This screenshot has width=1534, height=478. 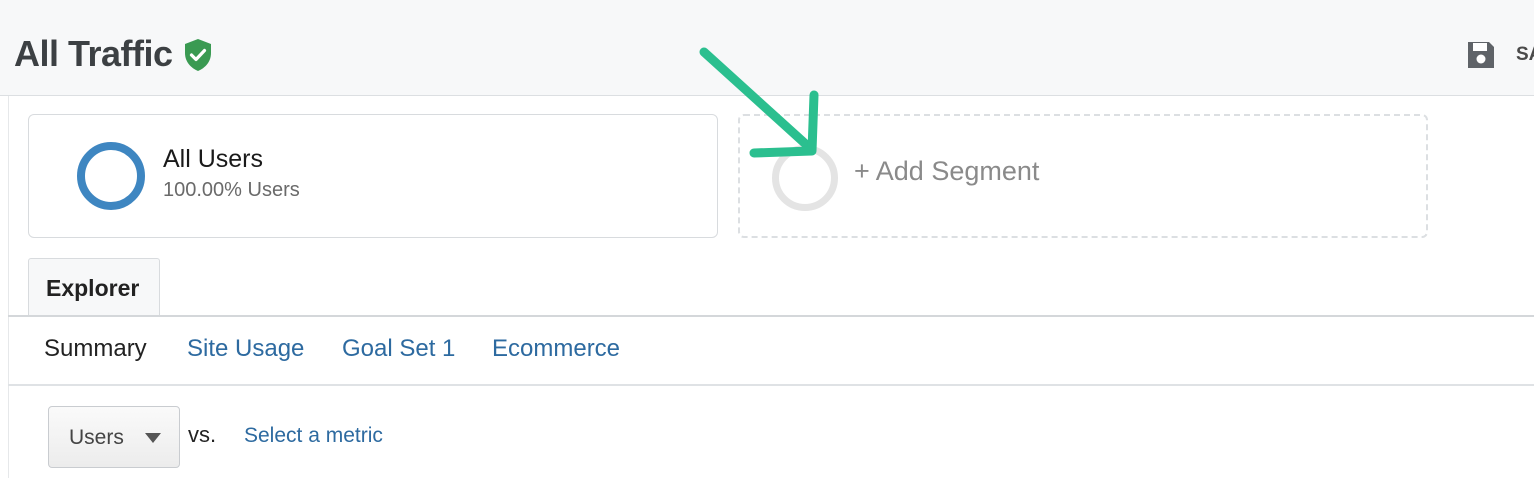 I want to click on subtab-summary: Summary, so click(x=95, y=349).